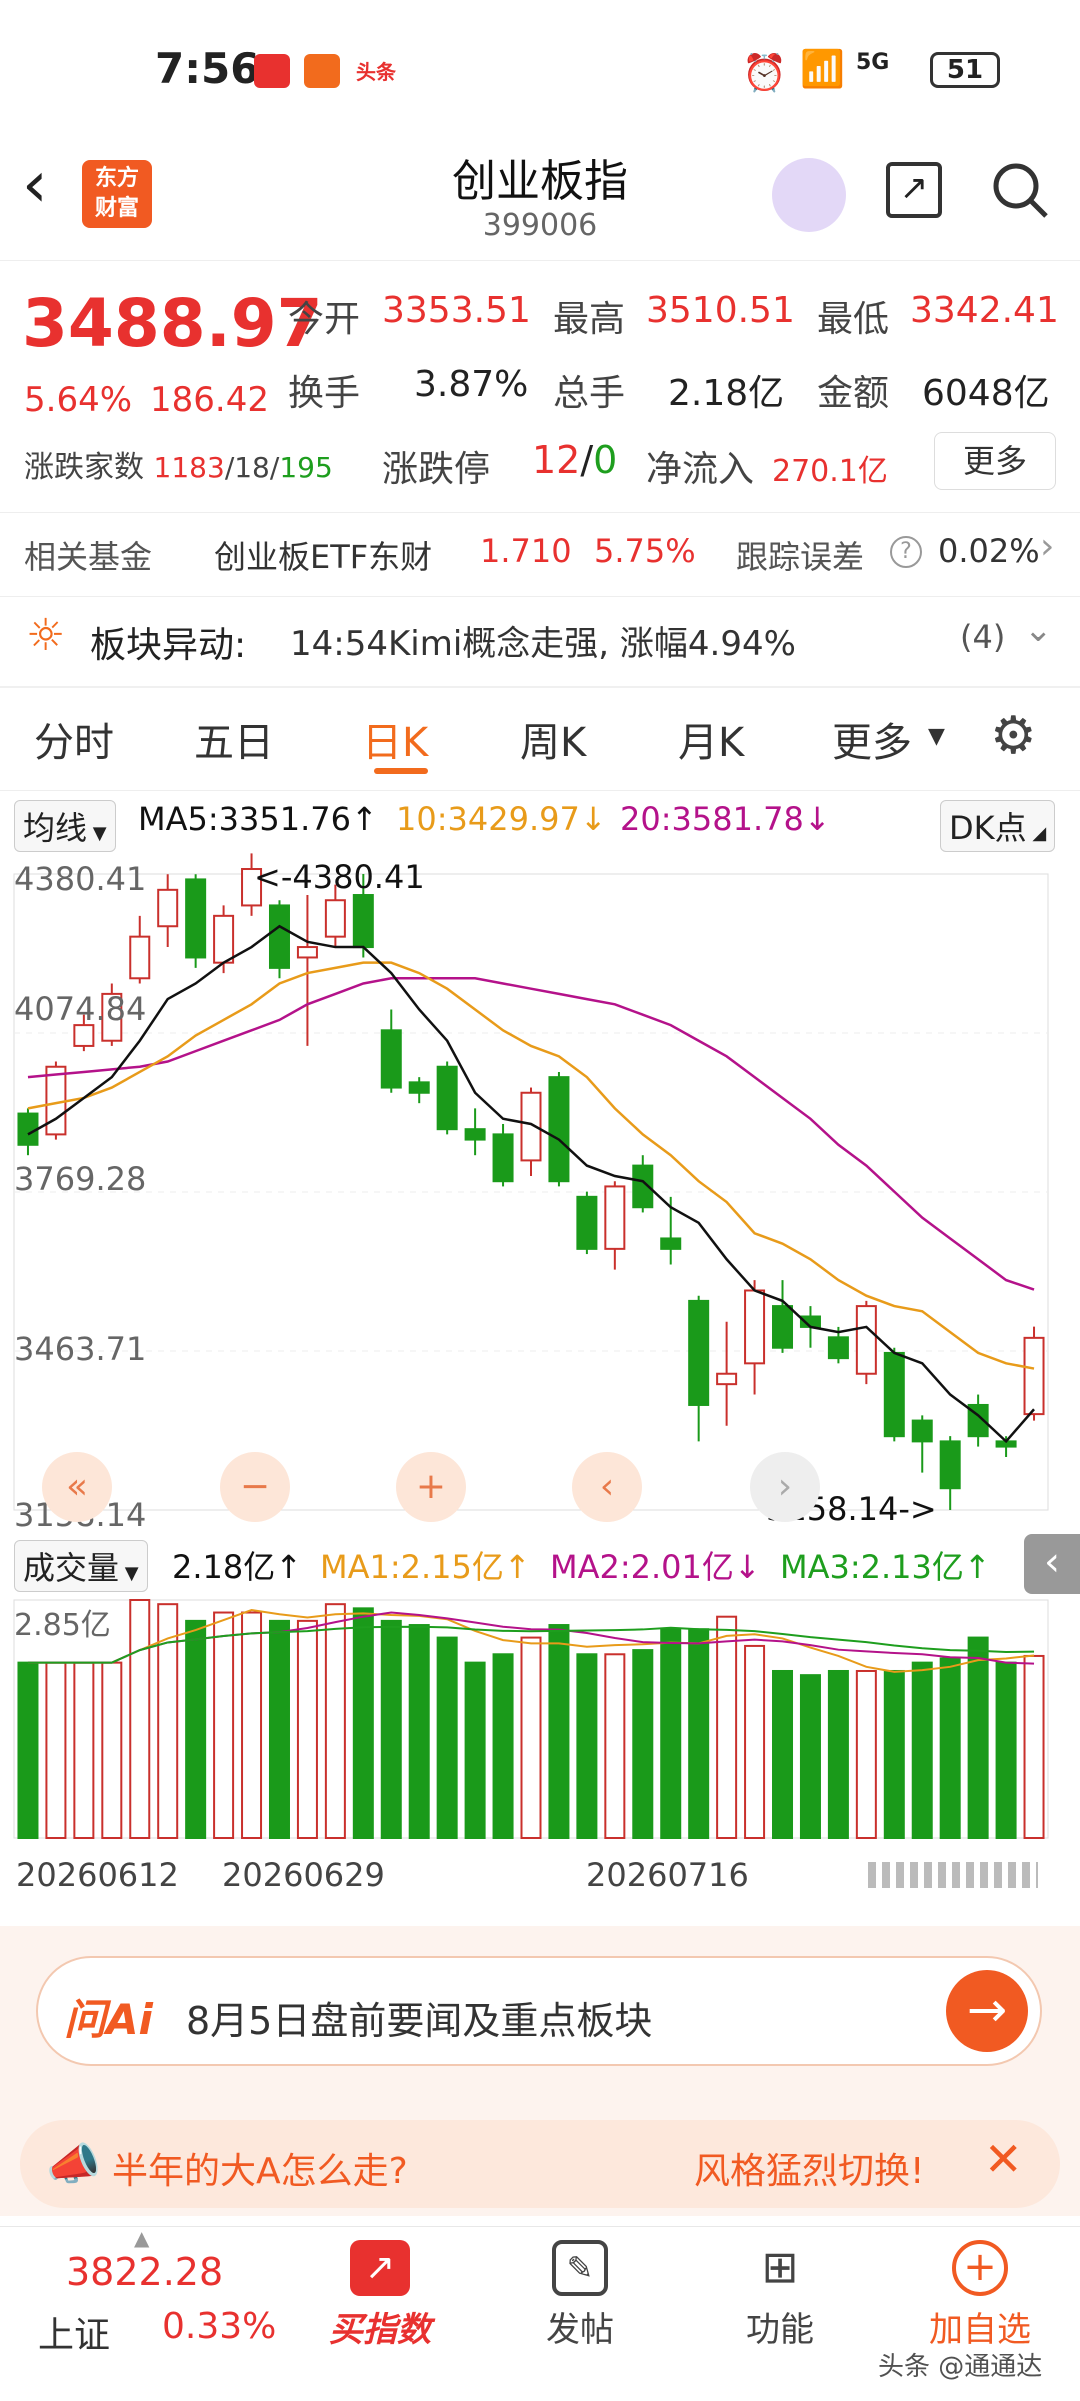  Describe the element at coordinates (589, 319) in the screenshot. I see `high-label: 最高` at that location.